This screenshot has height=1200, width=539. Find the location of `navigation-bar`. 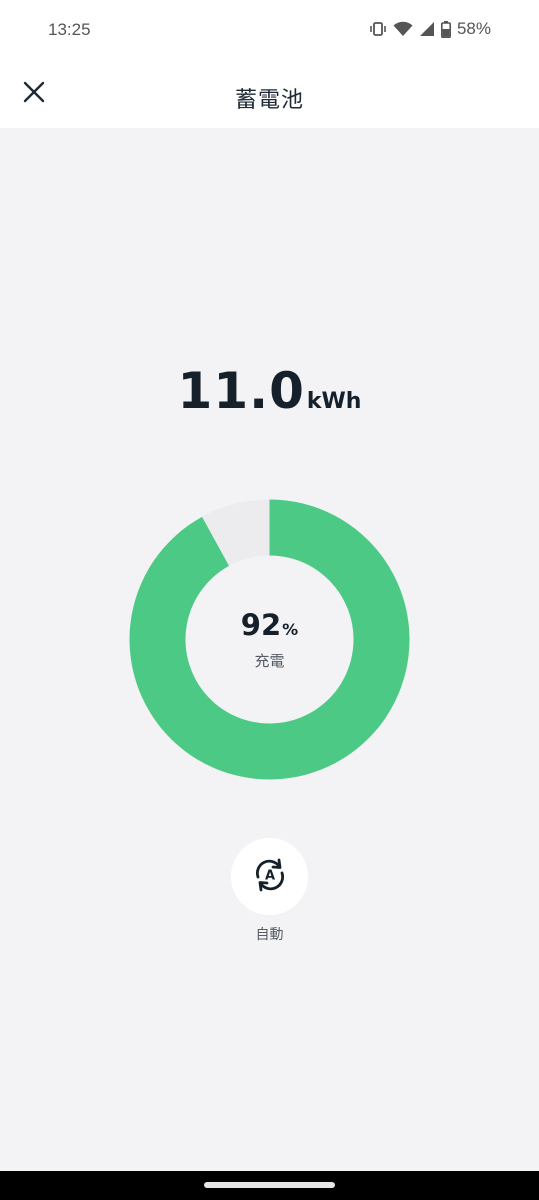

navigation-bar is located at coordinates (269, 1185).